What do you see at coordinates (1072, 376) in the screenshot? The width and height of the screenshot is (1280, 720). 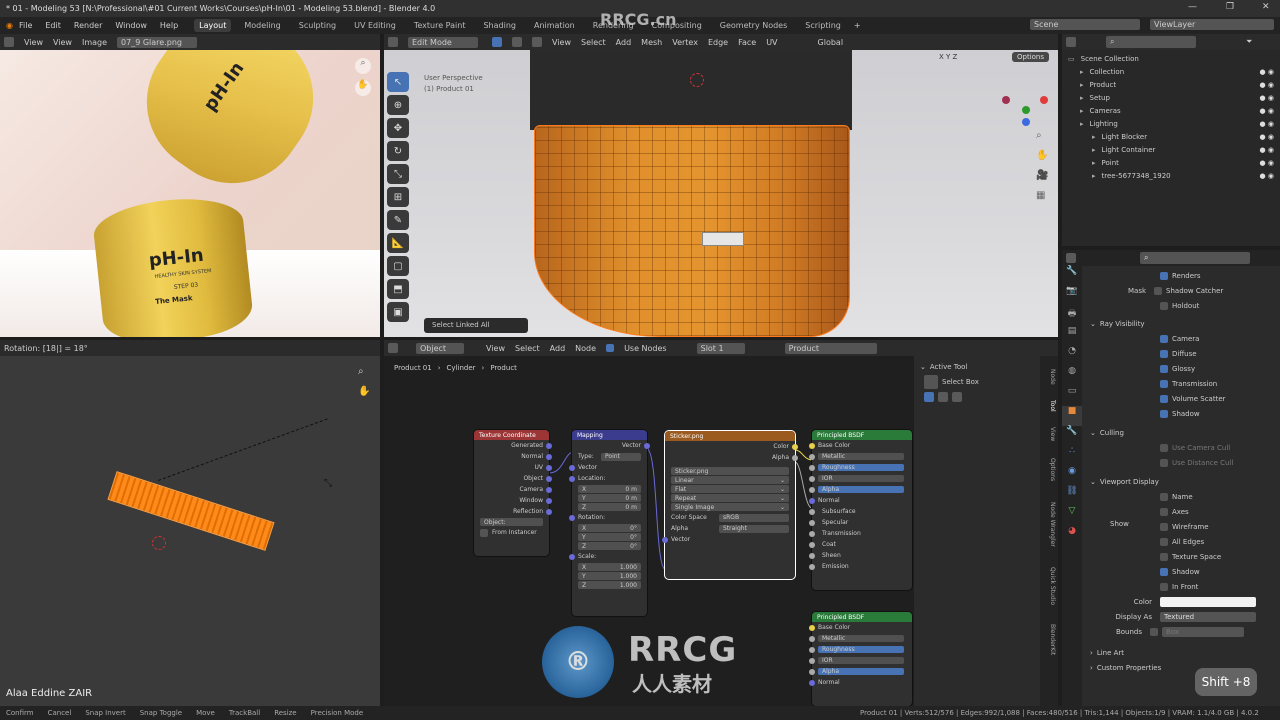 I see `world-tab-icon: ◍` at bounding box center [1072, 376].